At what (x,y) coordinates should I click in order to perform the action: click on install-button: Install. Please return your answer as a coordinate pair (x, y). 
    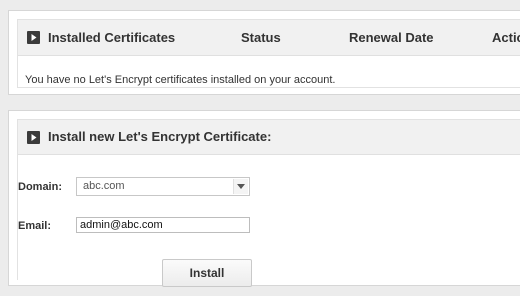
    Looking at the image, I should click on (207, 273).